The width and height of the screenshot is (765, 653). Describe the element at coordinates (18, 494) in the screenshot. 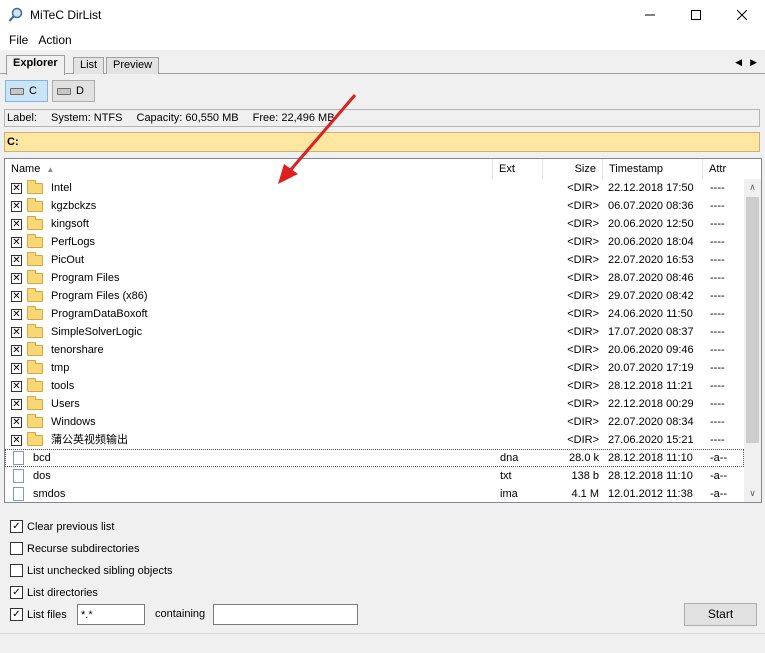

I see `file-icon` at that location.